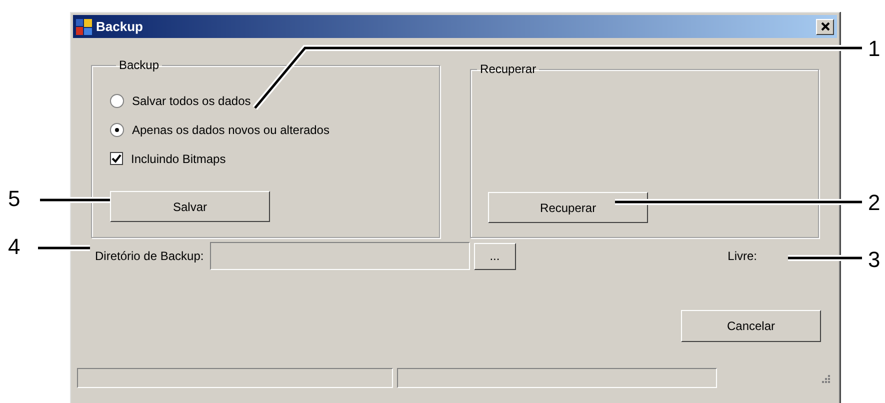  What do you see at coordinates (751, 326) in the screenshot?
I see `cancel-button: Cancelar` at bounding box center [751, 326].